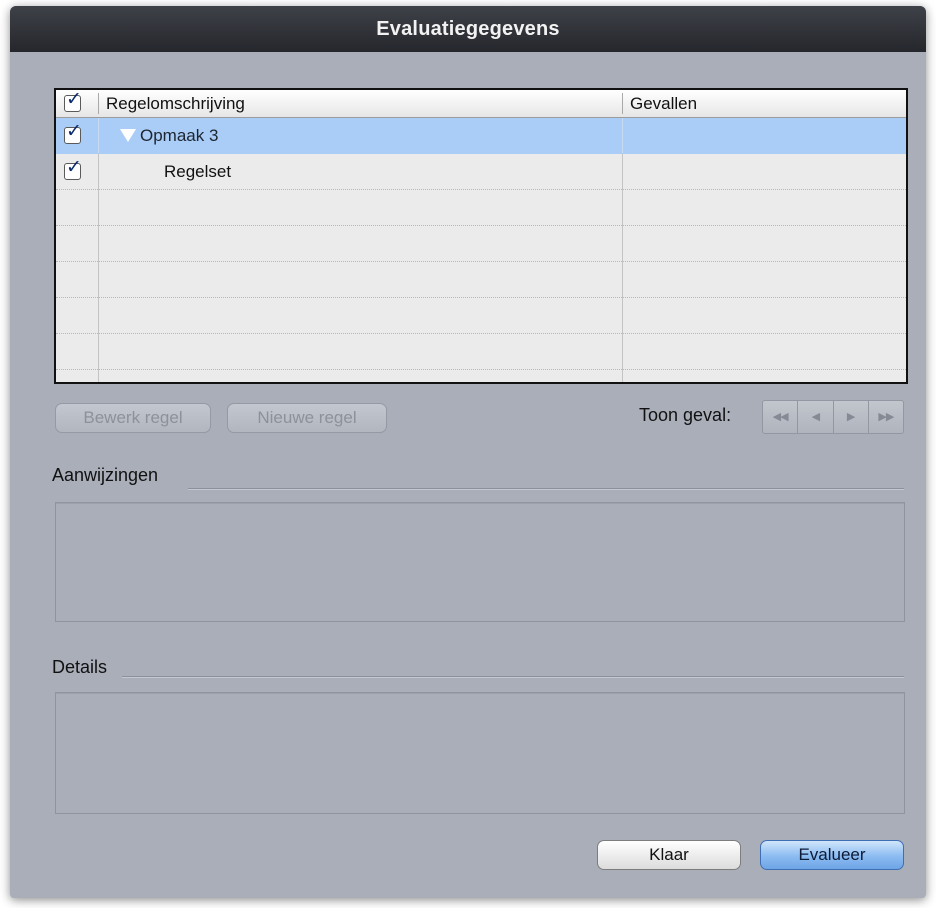 Image resolution: width=936 pixels, height=908 pixels. Describe the element at coordinates (198, 171) in the screenshot. I see `row-label: Regelset` at that location.